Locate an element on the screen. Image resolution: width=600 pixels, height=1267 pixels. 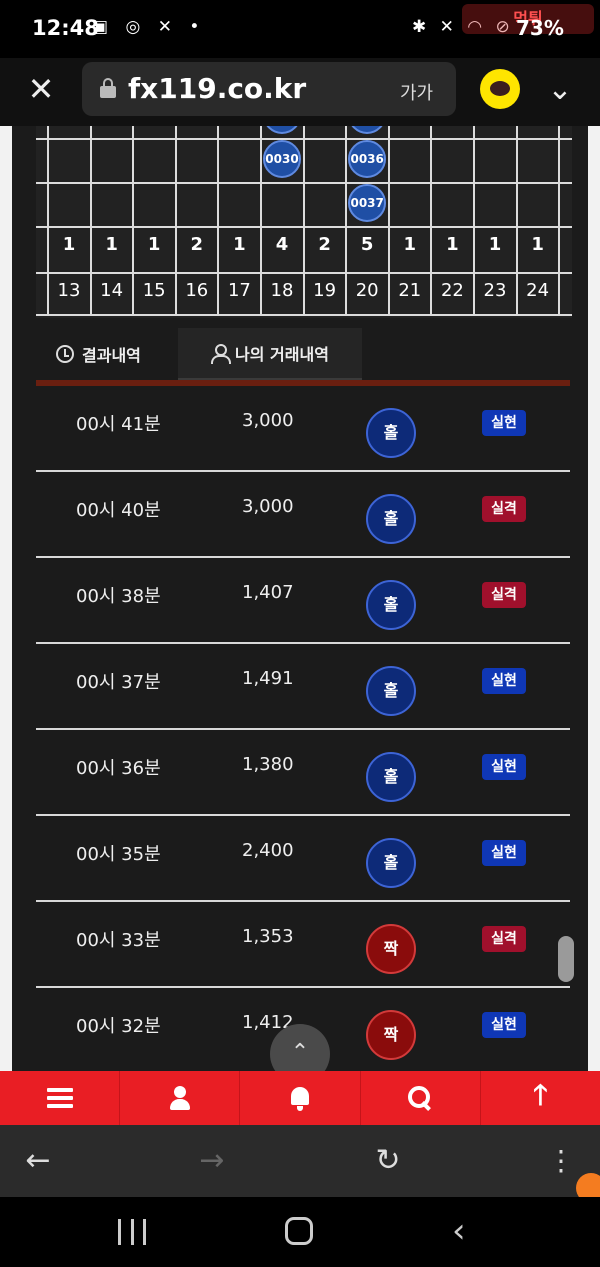
back-arrow-icon: ← is located at coordinates (38, 1161).